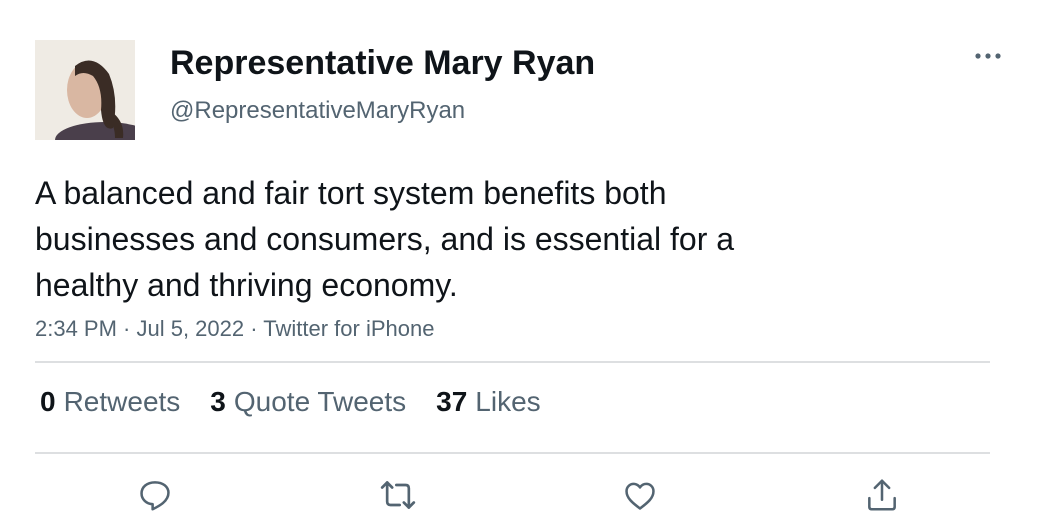 The image size is (1050, 525). Describe the element at coordinates (452, 401) in the screenshot. I see `likes-count: 37` at that location.